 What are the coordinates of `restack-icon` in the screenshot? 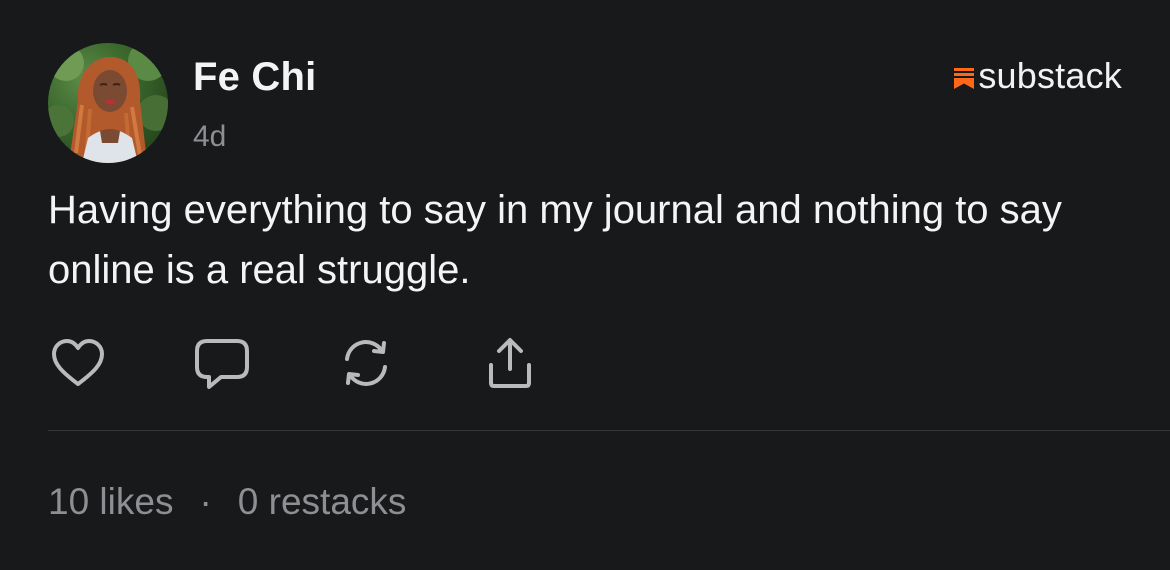 It's located at (366, 363).